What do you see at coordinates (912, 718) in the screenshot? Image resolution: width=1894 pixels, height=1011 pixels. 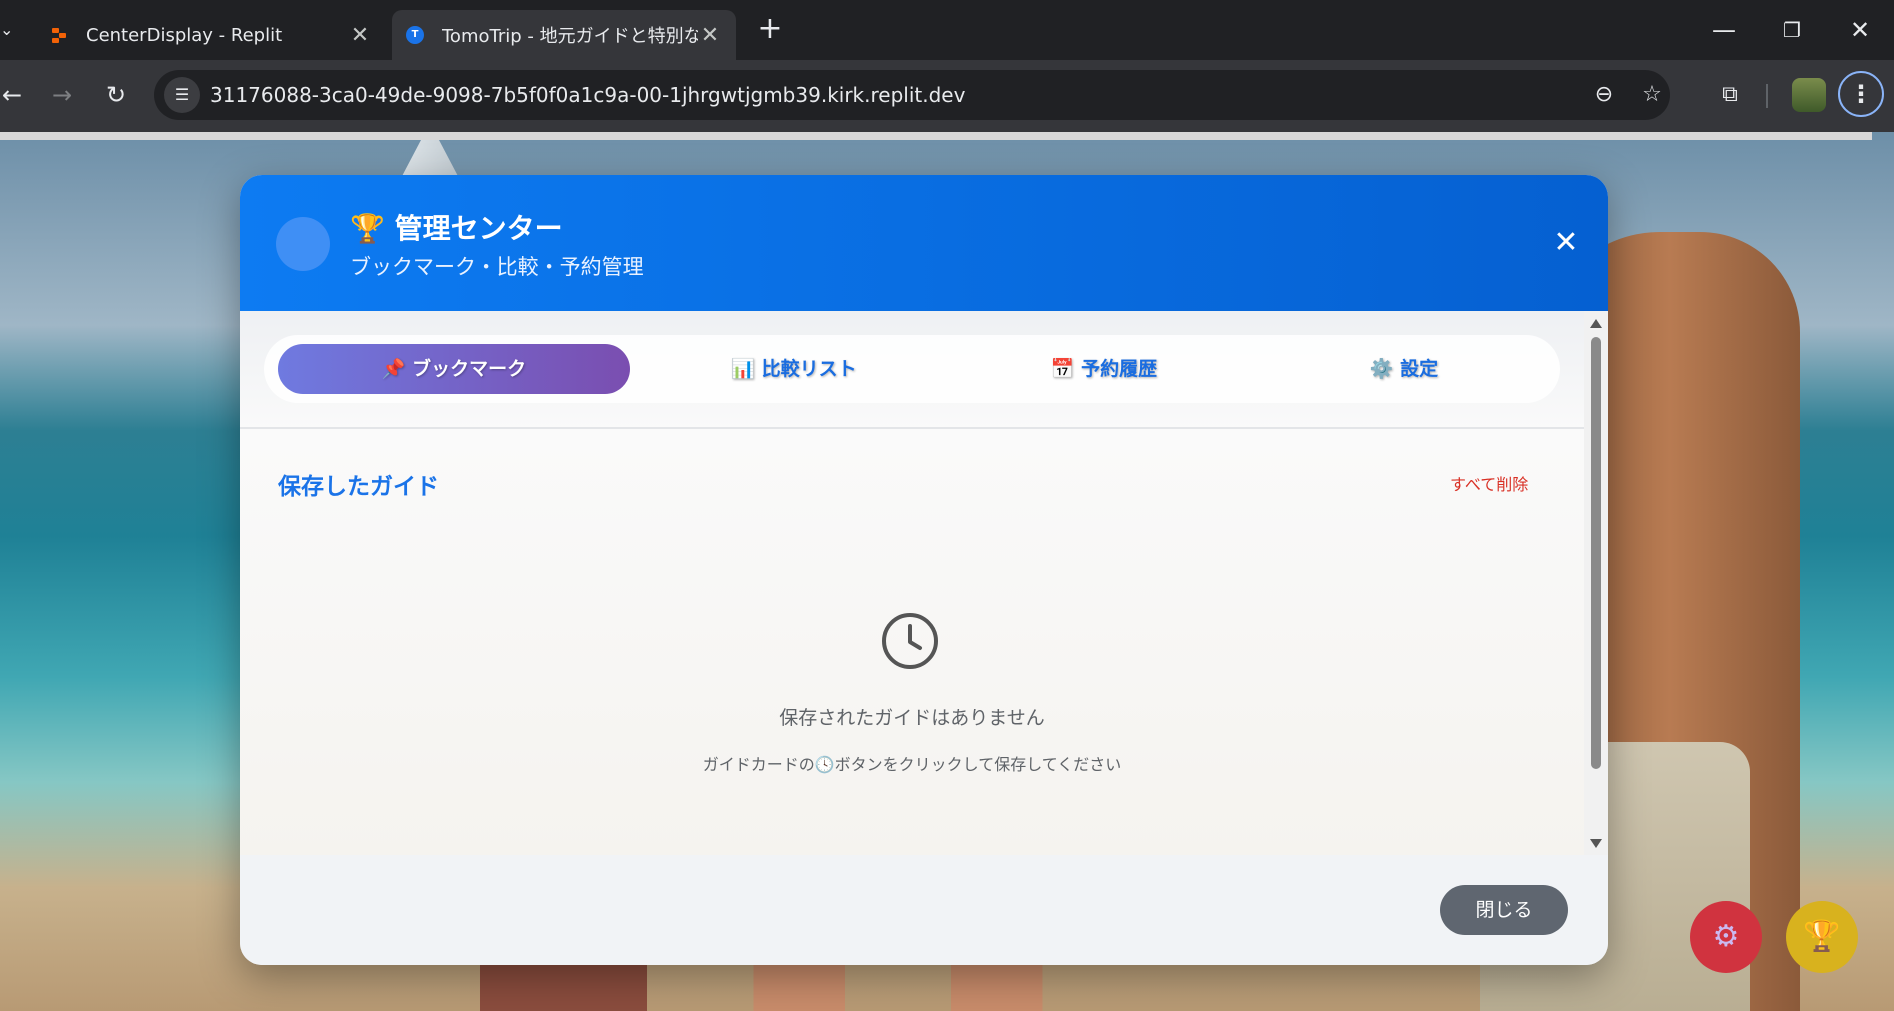 I see `empty-state-message: 保存されたガイドはありません` at bounding box center [912, 718].